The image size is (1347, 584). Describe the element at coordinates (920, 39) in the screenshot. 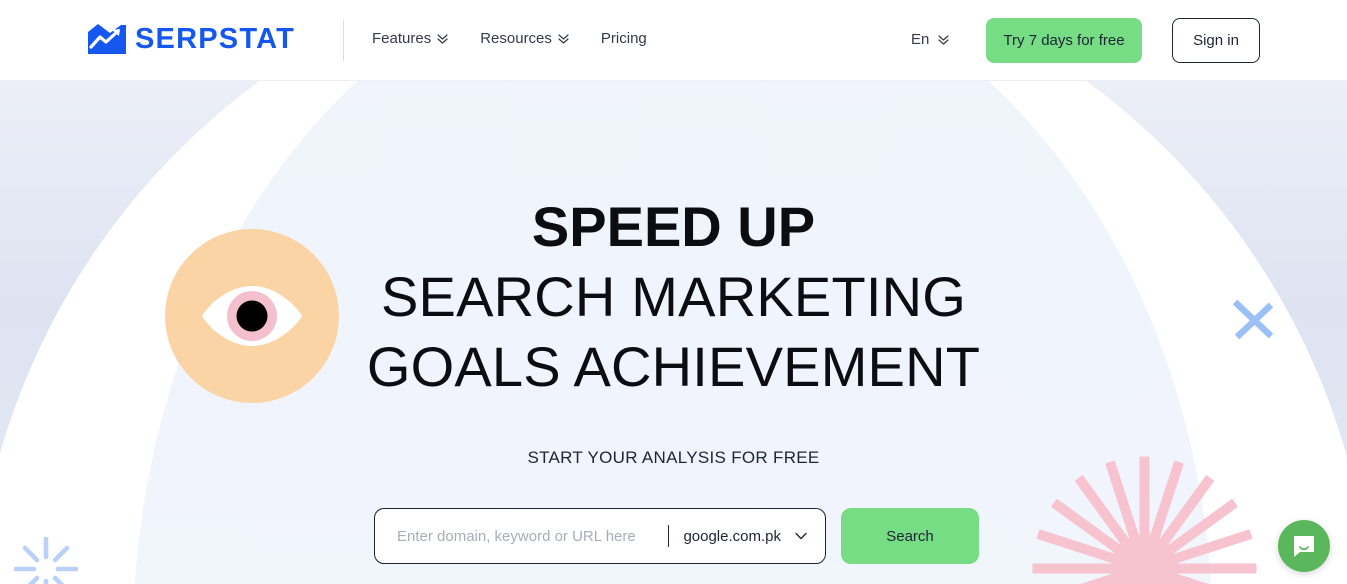

I see `language-label: En` at that location.